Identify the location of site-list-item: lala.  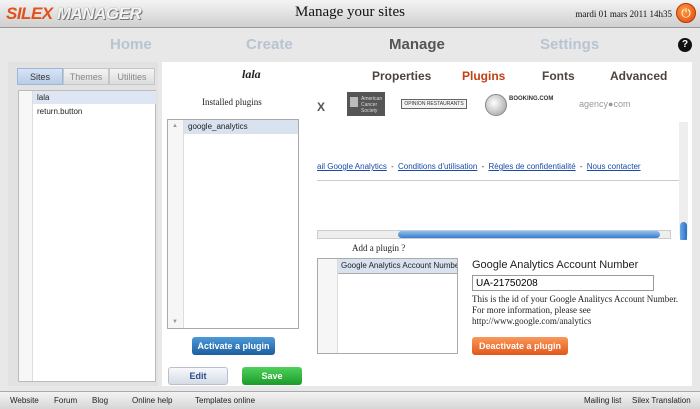
(94, 97).